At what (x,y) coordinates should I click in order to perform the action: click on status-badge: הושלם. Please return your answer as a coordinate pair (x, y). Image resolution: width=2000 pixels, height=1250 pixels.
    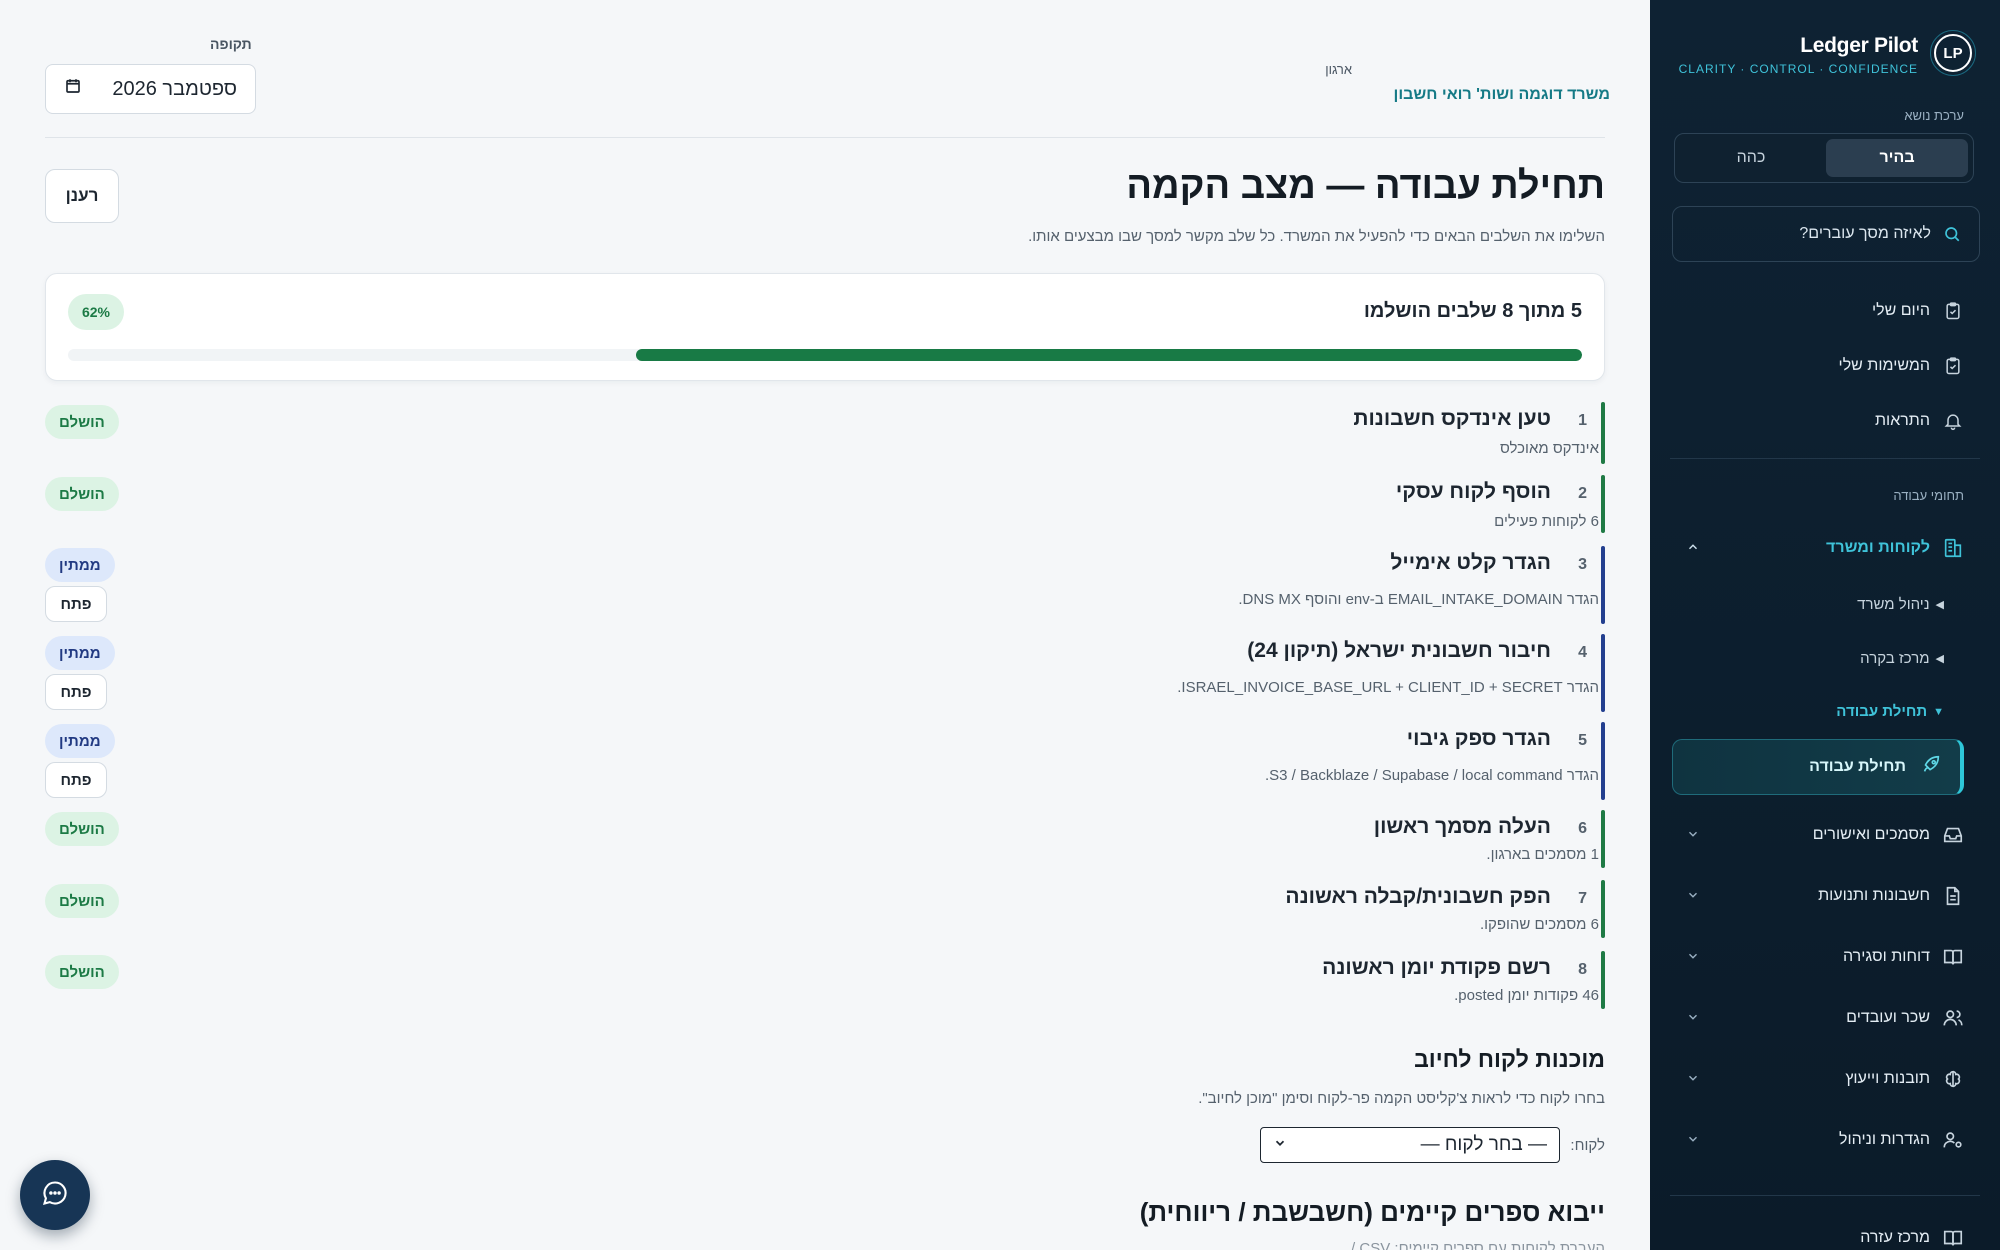
    Looking at the image, I should click on (82, 901).